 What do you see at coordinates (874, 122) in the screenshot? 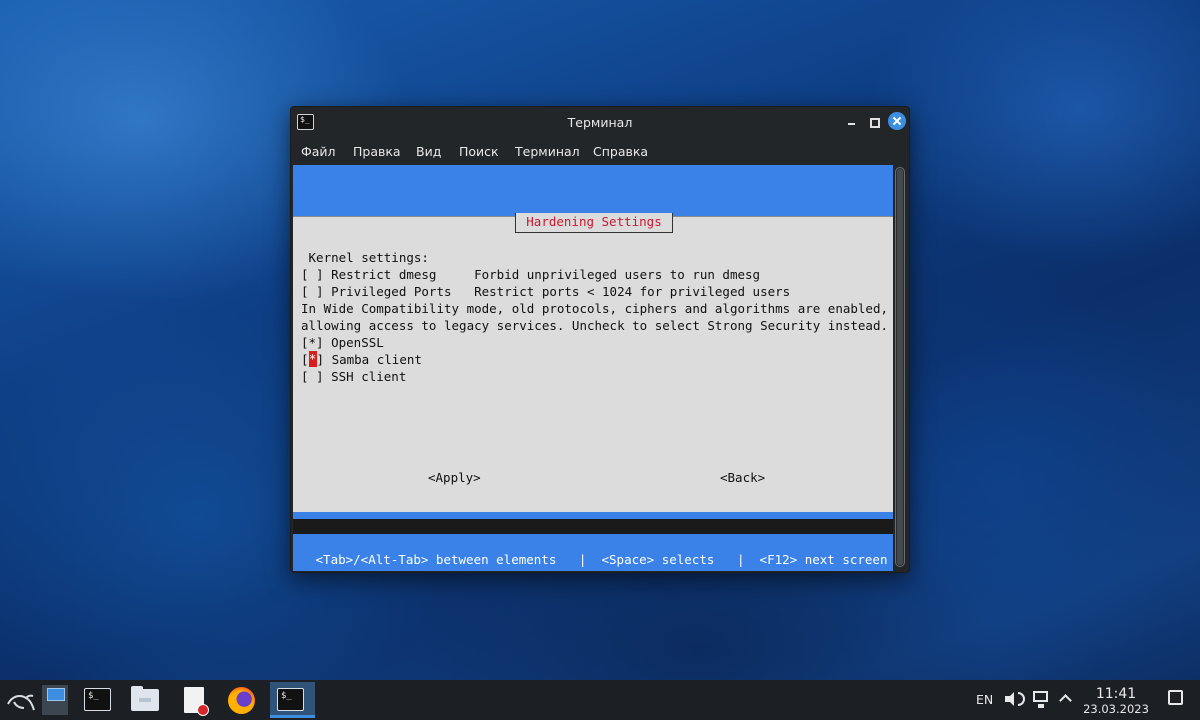
I see `maximize-icon` at bounding box center [874, 122].